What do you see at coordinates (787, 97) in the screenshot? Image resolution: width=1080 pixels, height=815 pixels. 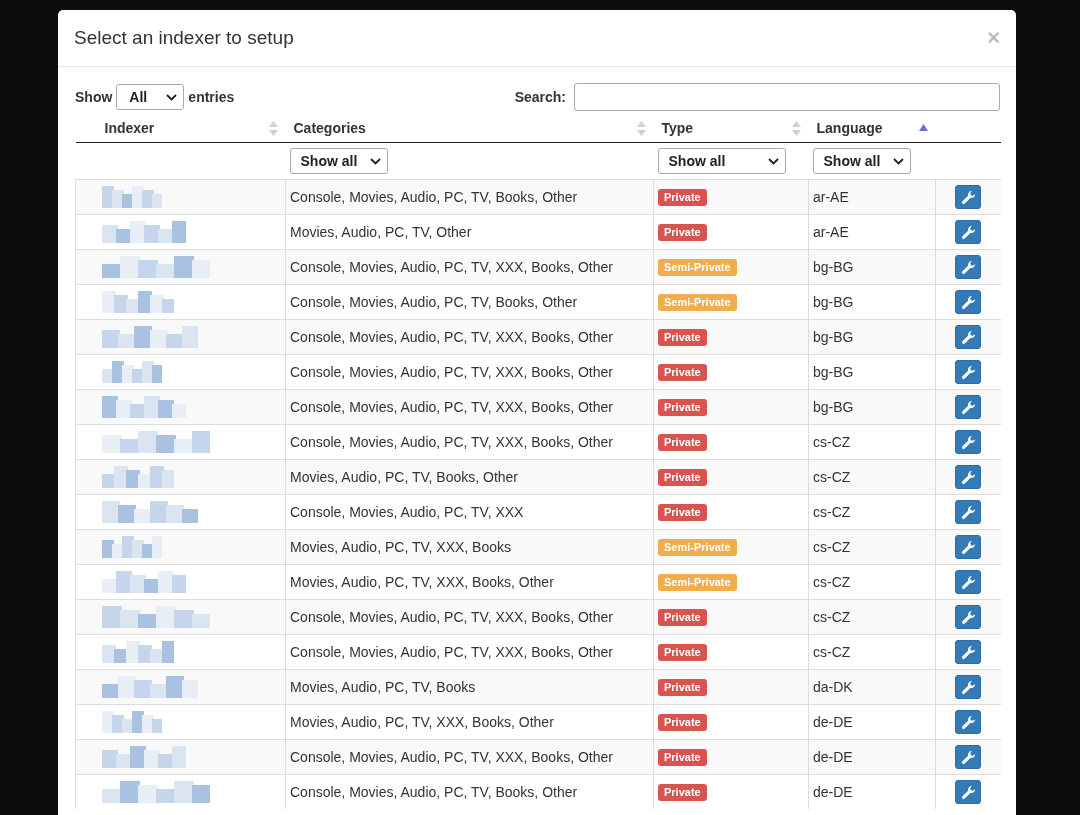 I see `search-field` at bounding box center [787, 97].